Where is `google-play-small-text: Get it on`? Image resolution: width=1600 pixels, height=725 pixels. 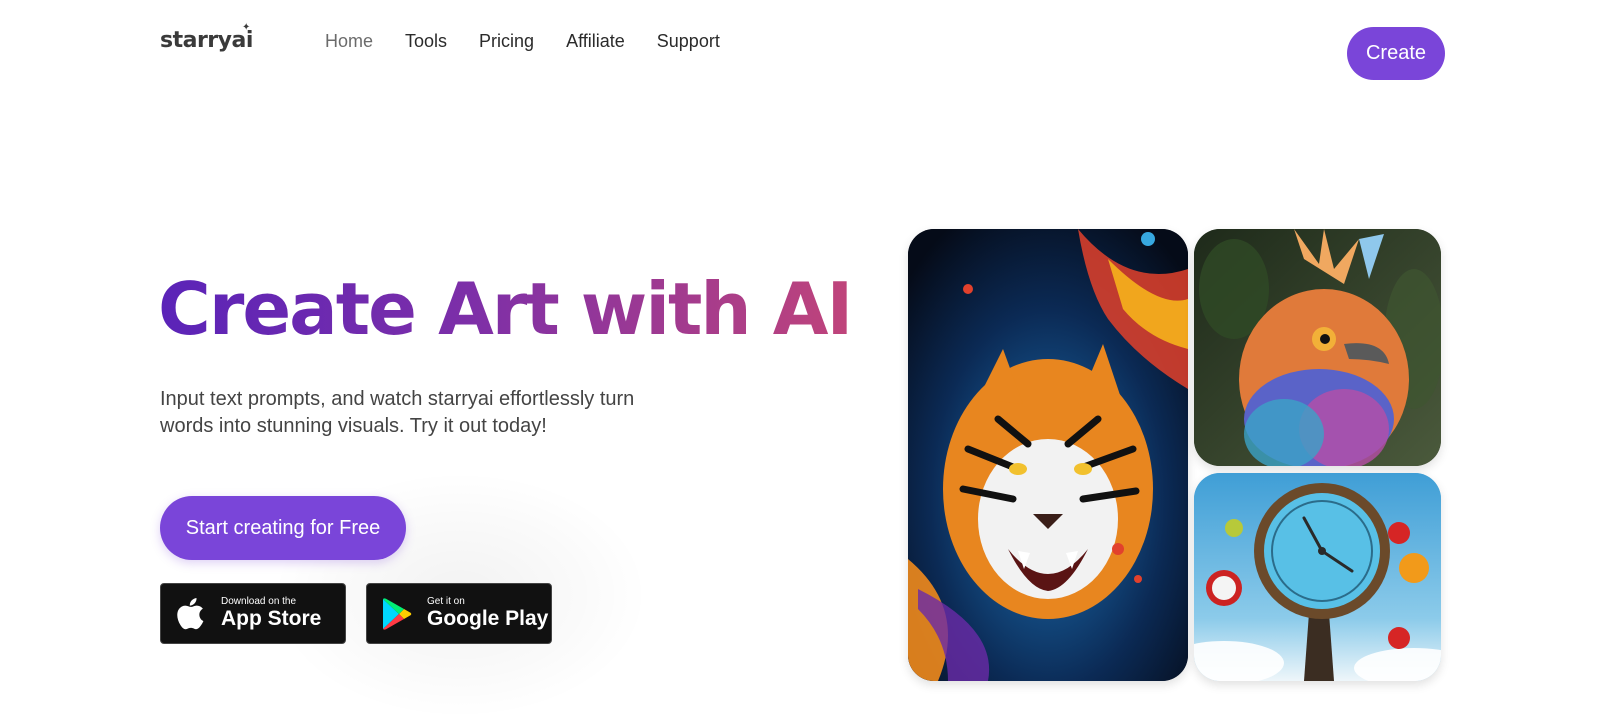 google-play-small-text: Get it on is located at coordinates (446, 601).